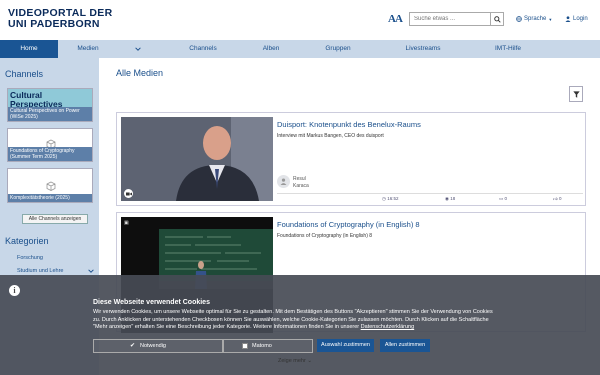  Describe the element at coordinates (271, 49) in the screenshot. I see `nav-alben: Alben` at that location.